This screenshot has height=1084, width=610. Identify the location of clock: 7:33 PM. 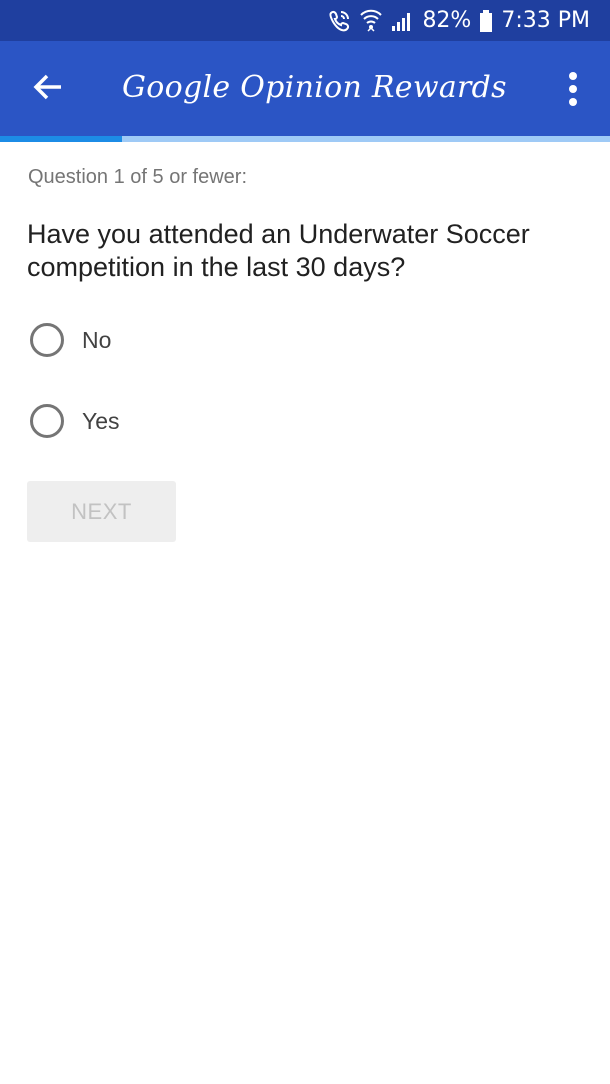
(545, 20).